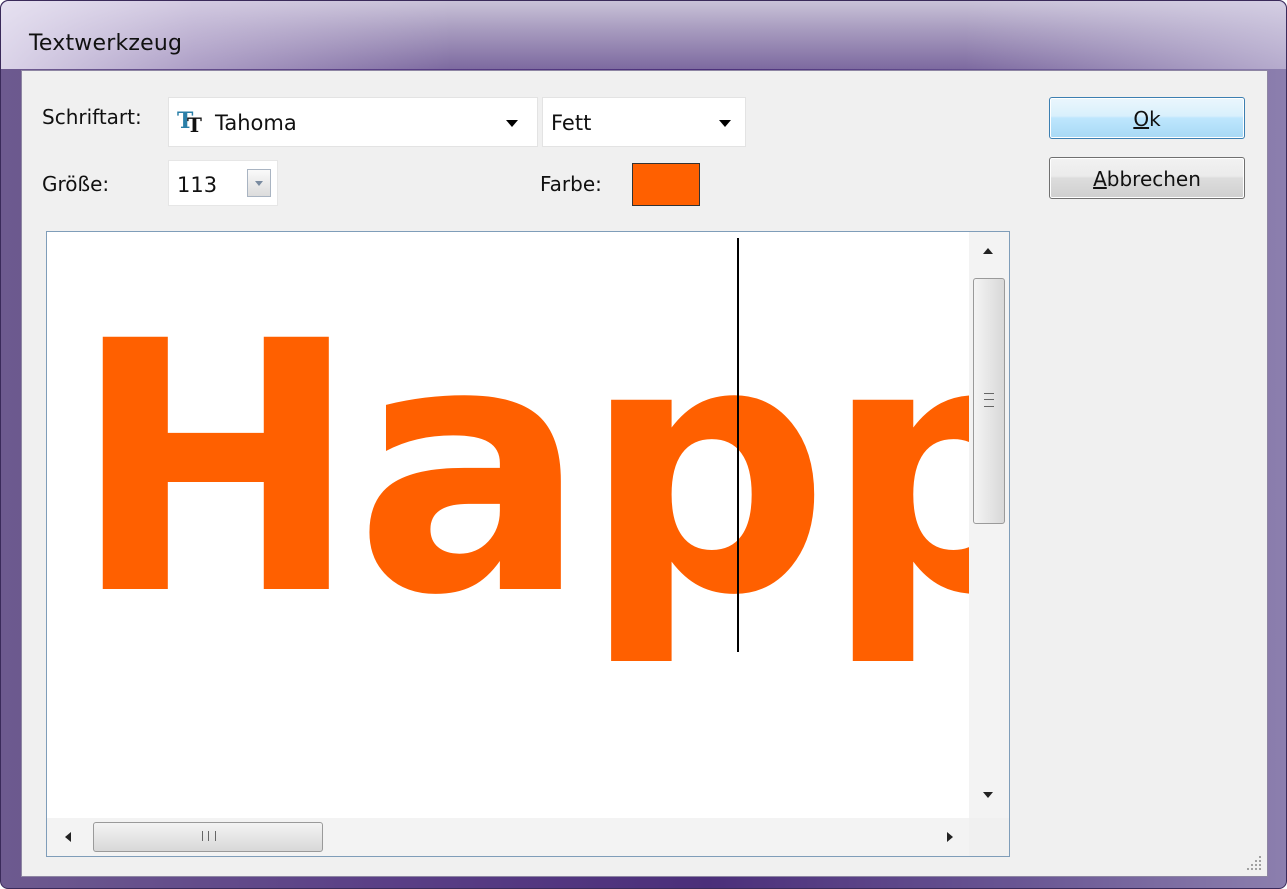 This screenshot has width=1287, height=889. I want to click on ok-access-key: O, so click(1141, 119).